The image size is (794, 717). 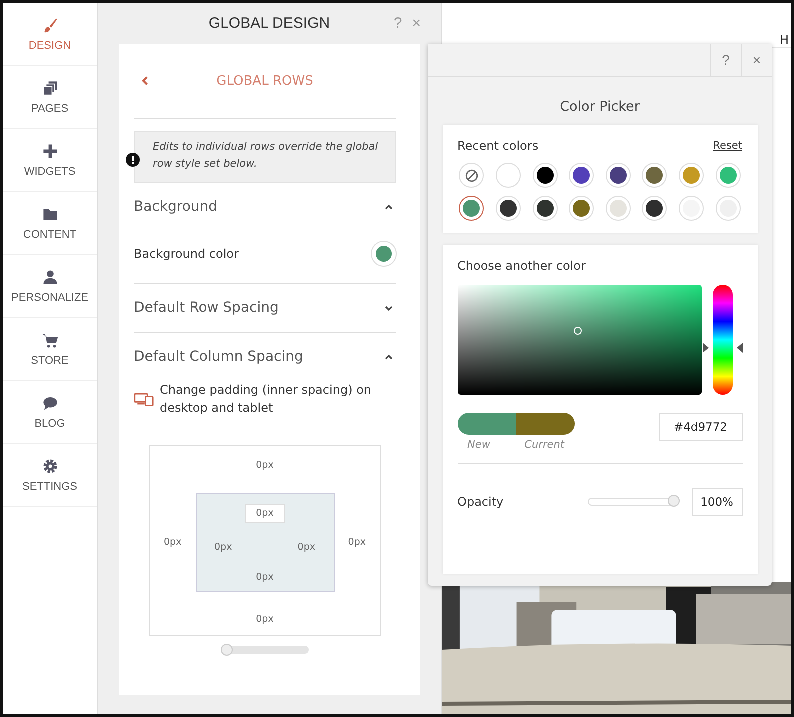 What do you see at coordinates (50, 466) in the screenshot?
I see `settings-icon` at bounding box center [50, 466].